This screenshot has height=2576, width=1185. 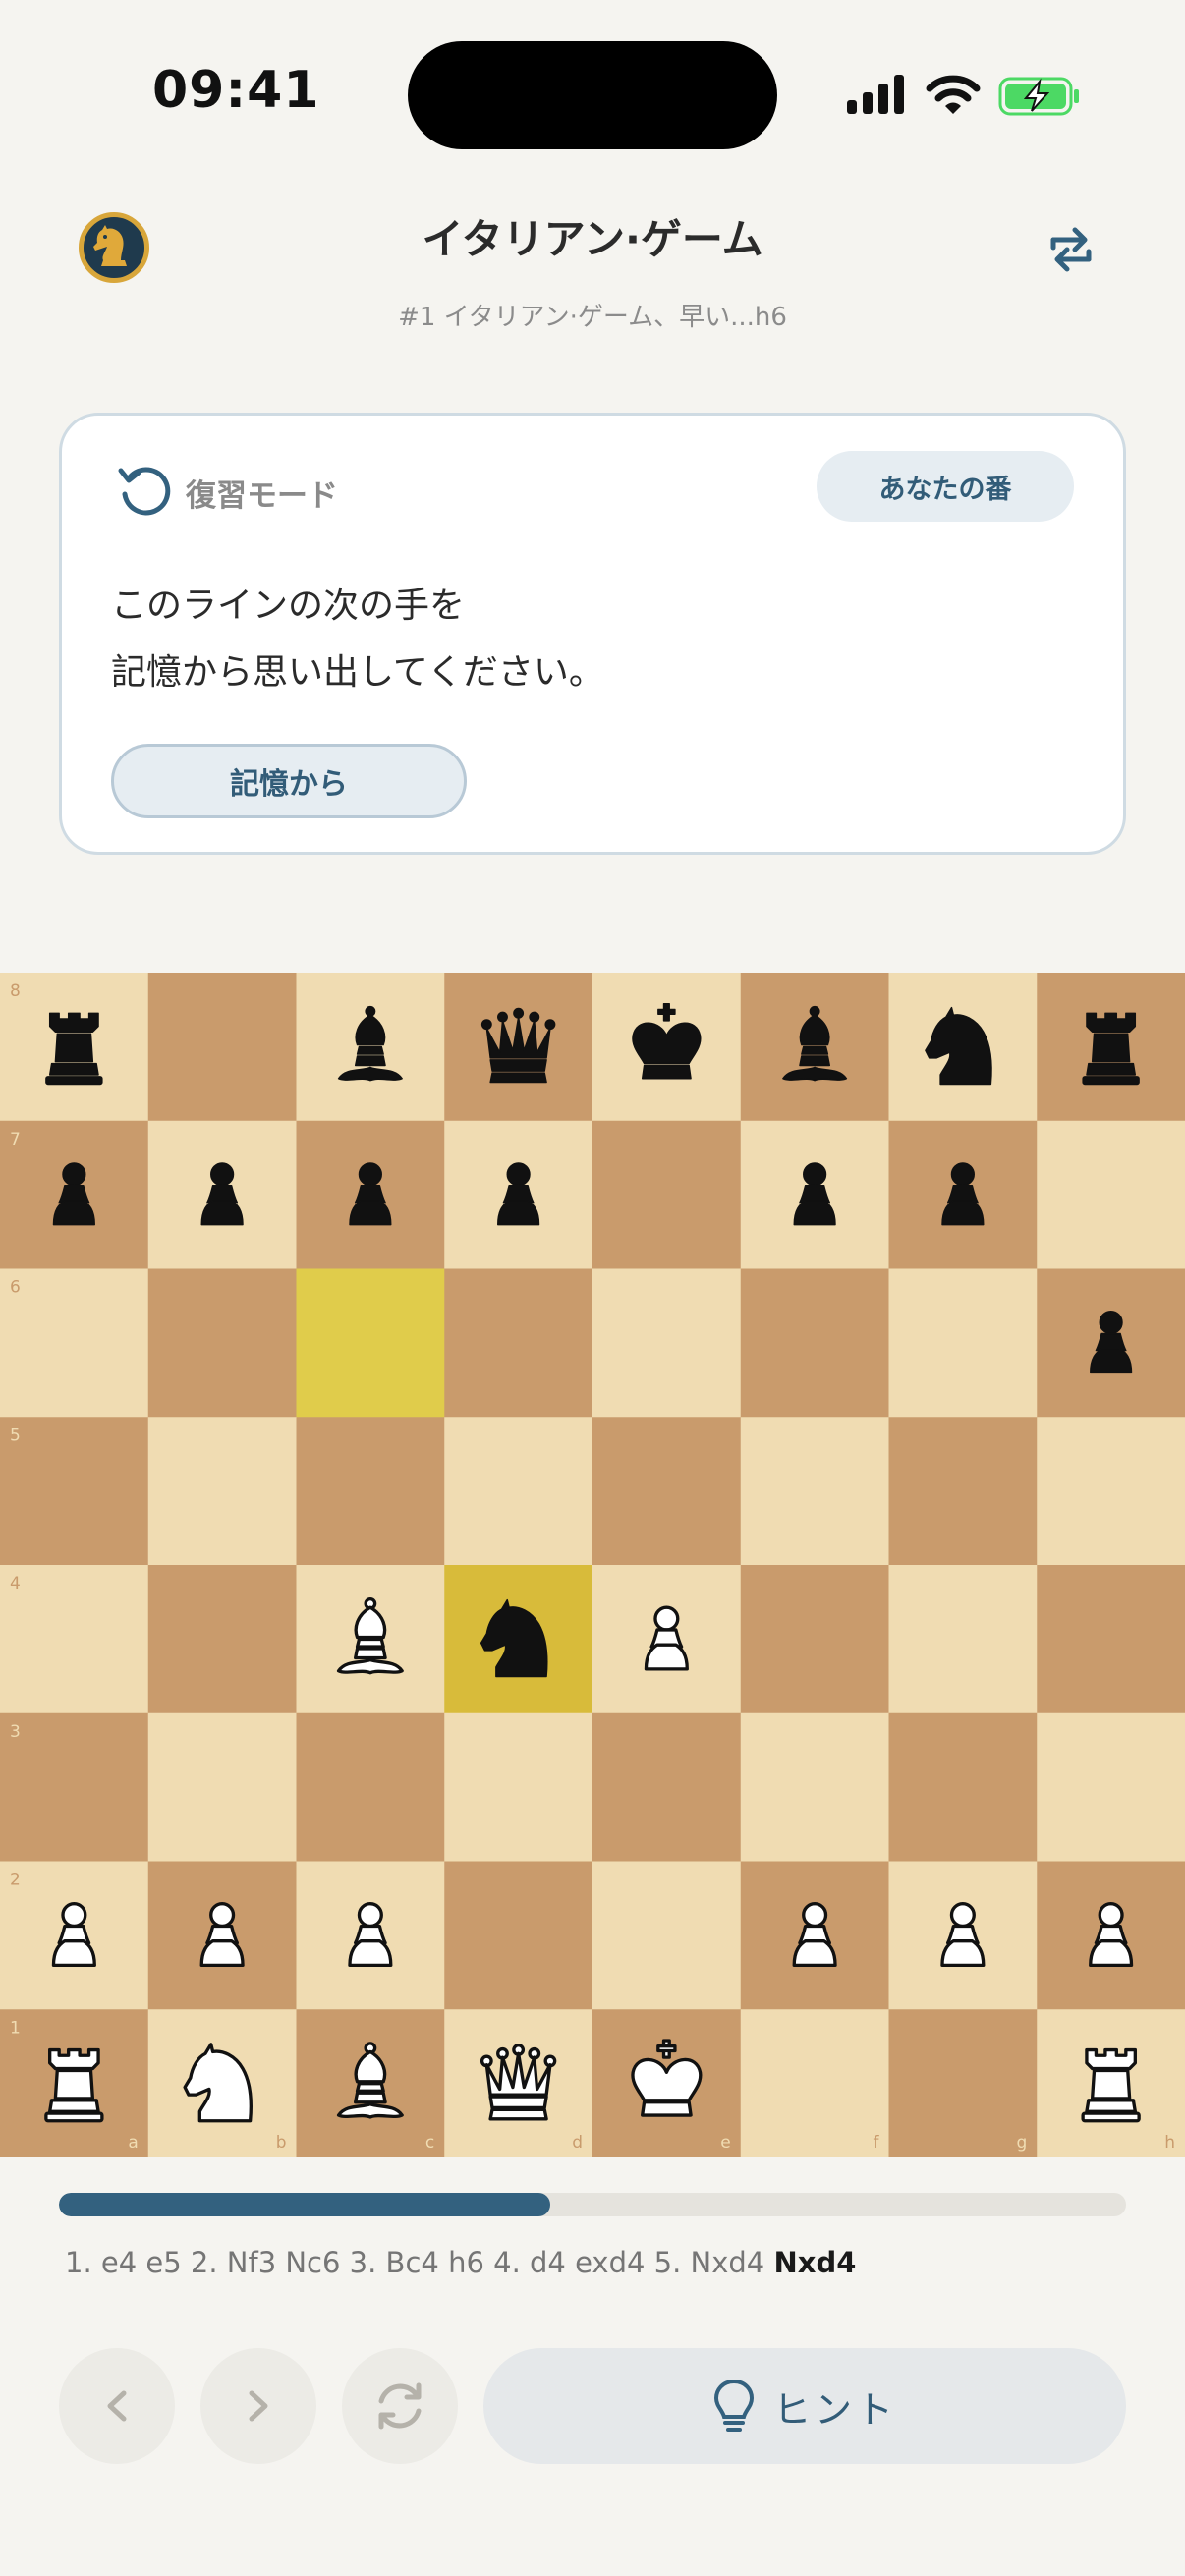 I want to click on square-h7, so click(x=1111, y=1194).